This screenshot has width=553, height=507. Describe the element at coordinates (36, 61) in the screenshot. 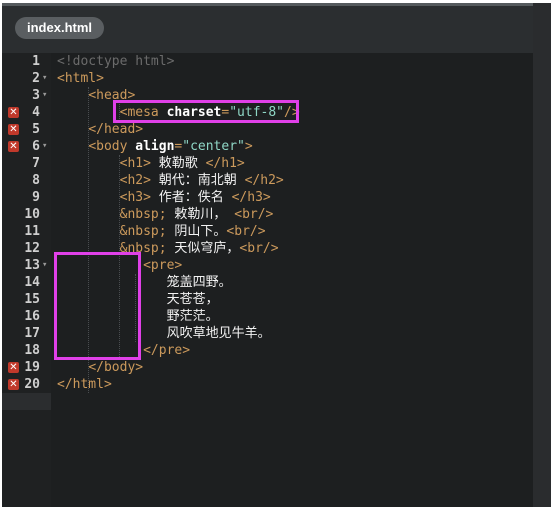

I see `line-number: 1` at that location.